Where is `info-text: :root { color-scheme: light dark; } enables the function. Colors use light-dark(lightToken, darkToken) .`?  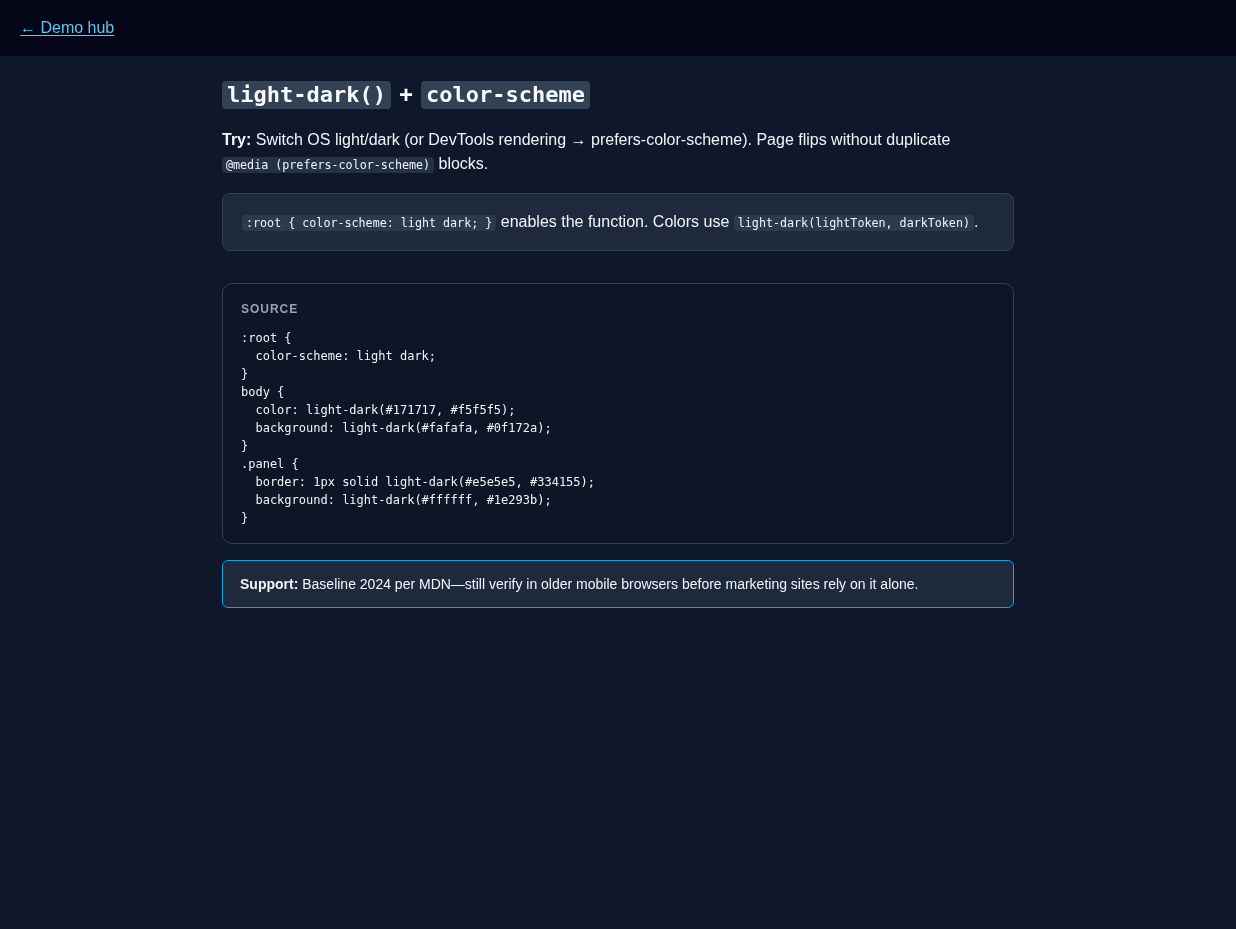
info-text: :root { color-scheme: light dark; } enables the function. Colors use light-dark(lightToken, darkToken) . is located at coordinates (618, 222).